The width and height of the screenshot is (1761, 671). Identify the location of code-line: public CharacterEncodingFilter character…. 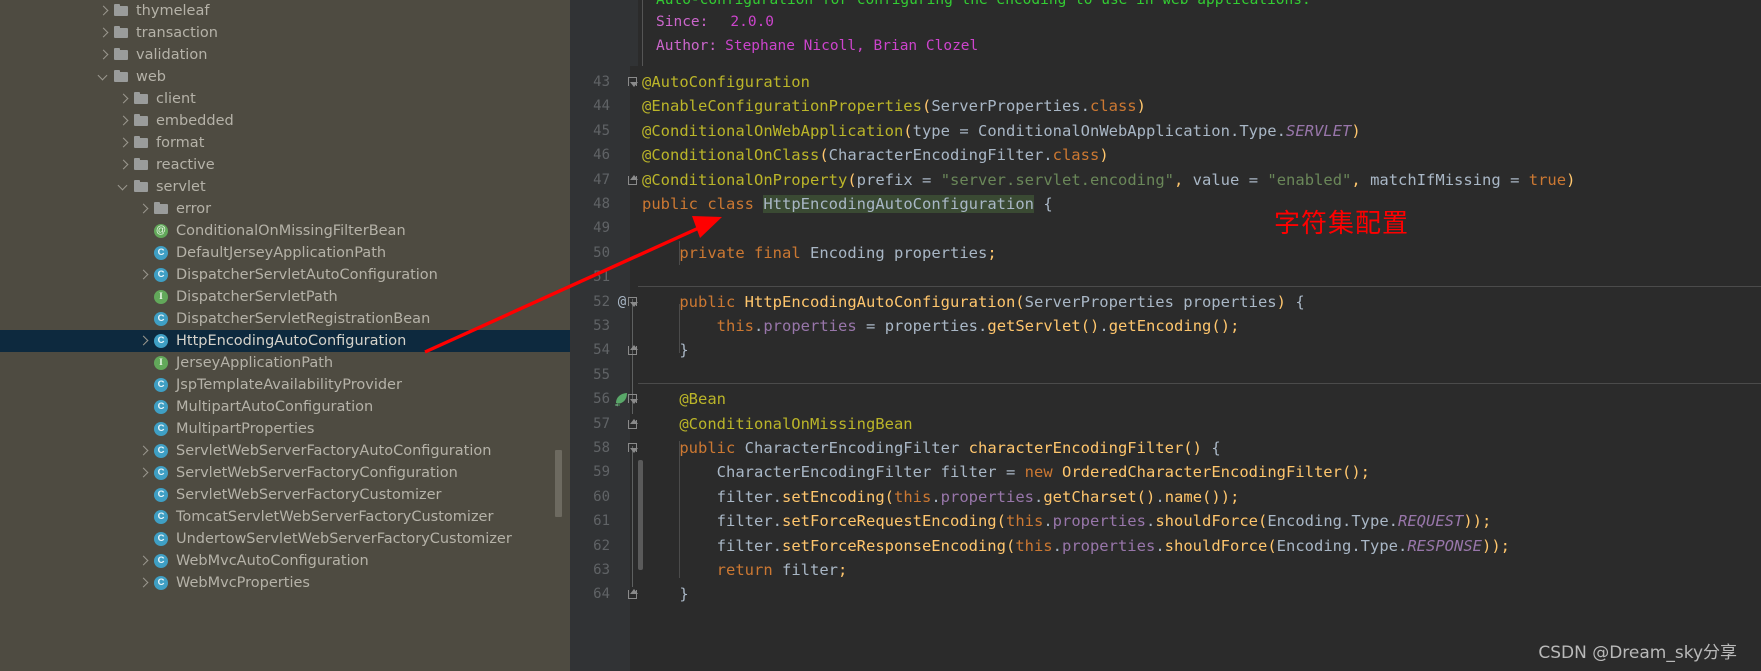
(931, 448).